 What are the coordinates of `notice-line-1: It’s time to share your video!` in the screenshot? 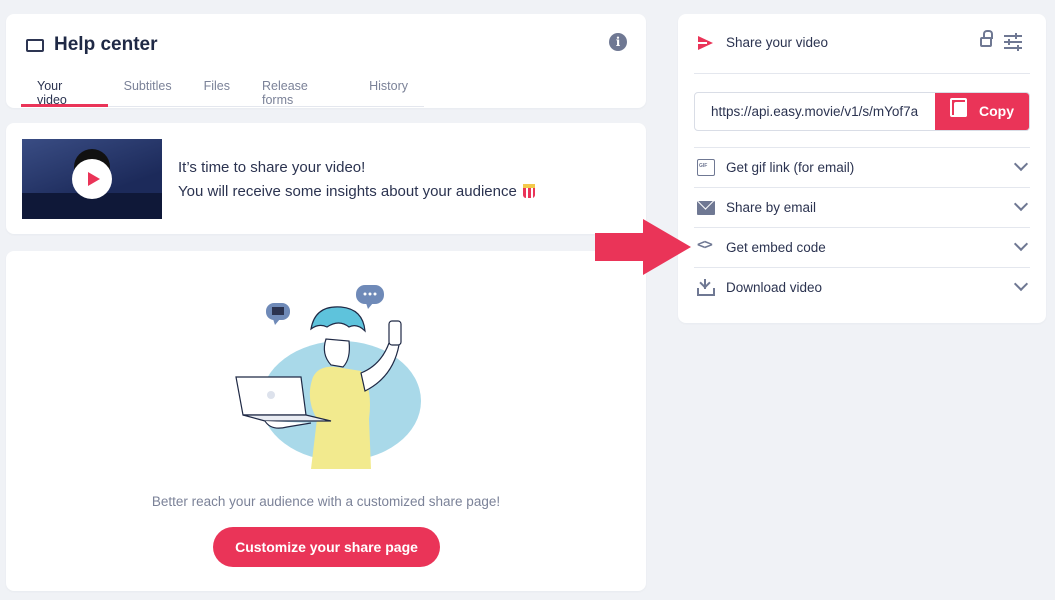 It's located at (272, 167).